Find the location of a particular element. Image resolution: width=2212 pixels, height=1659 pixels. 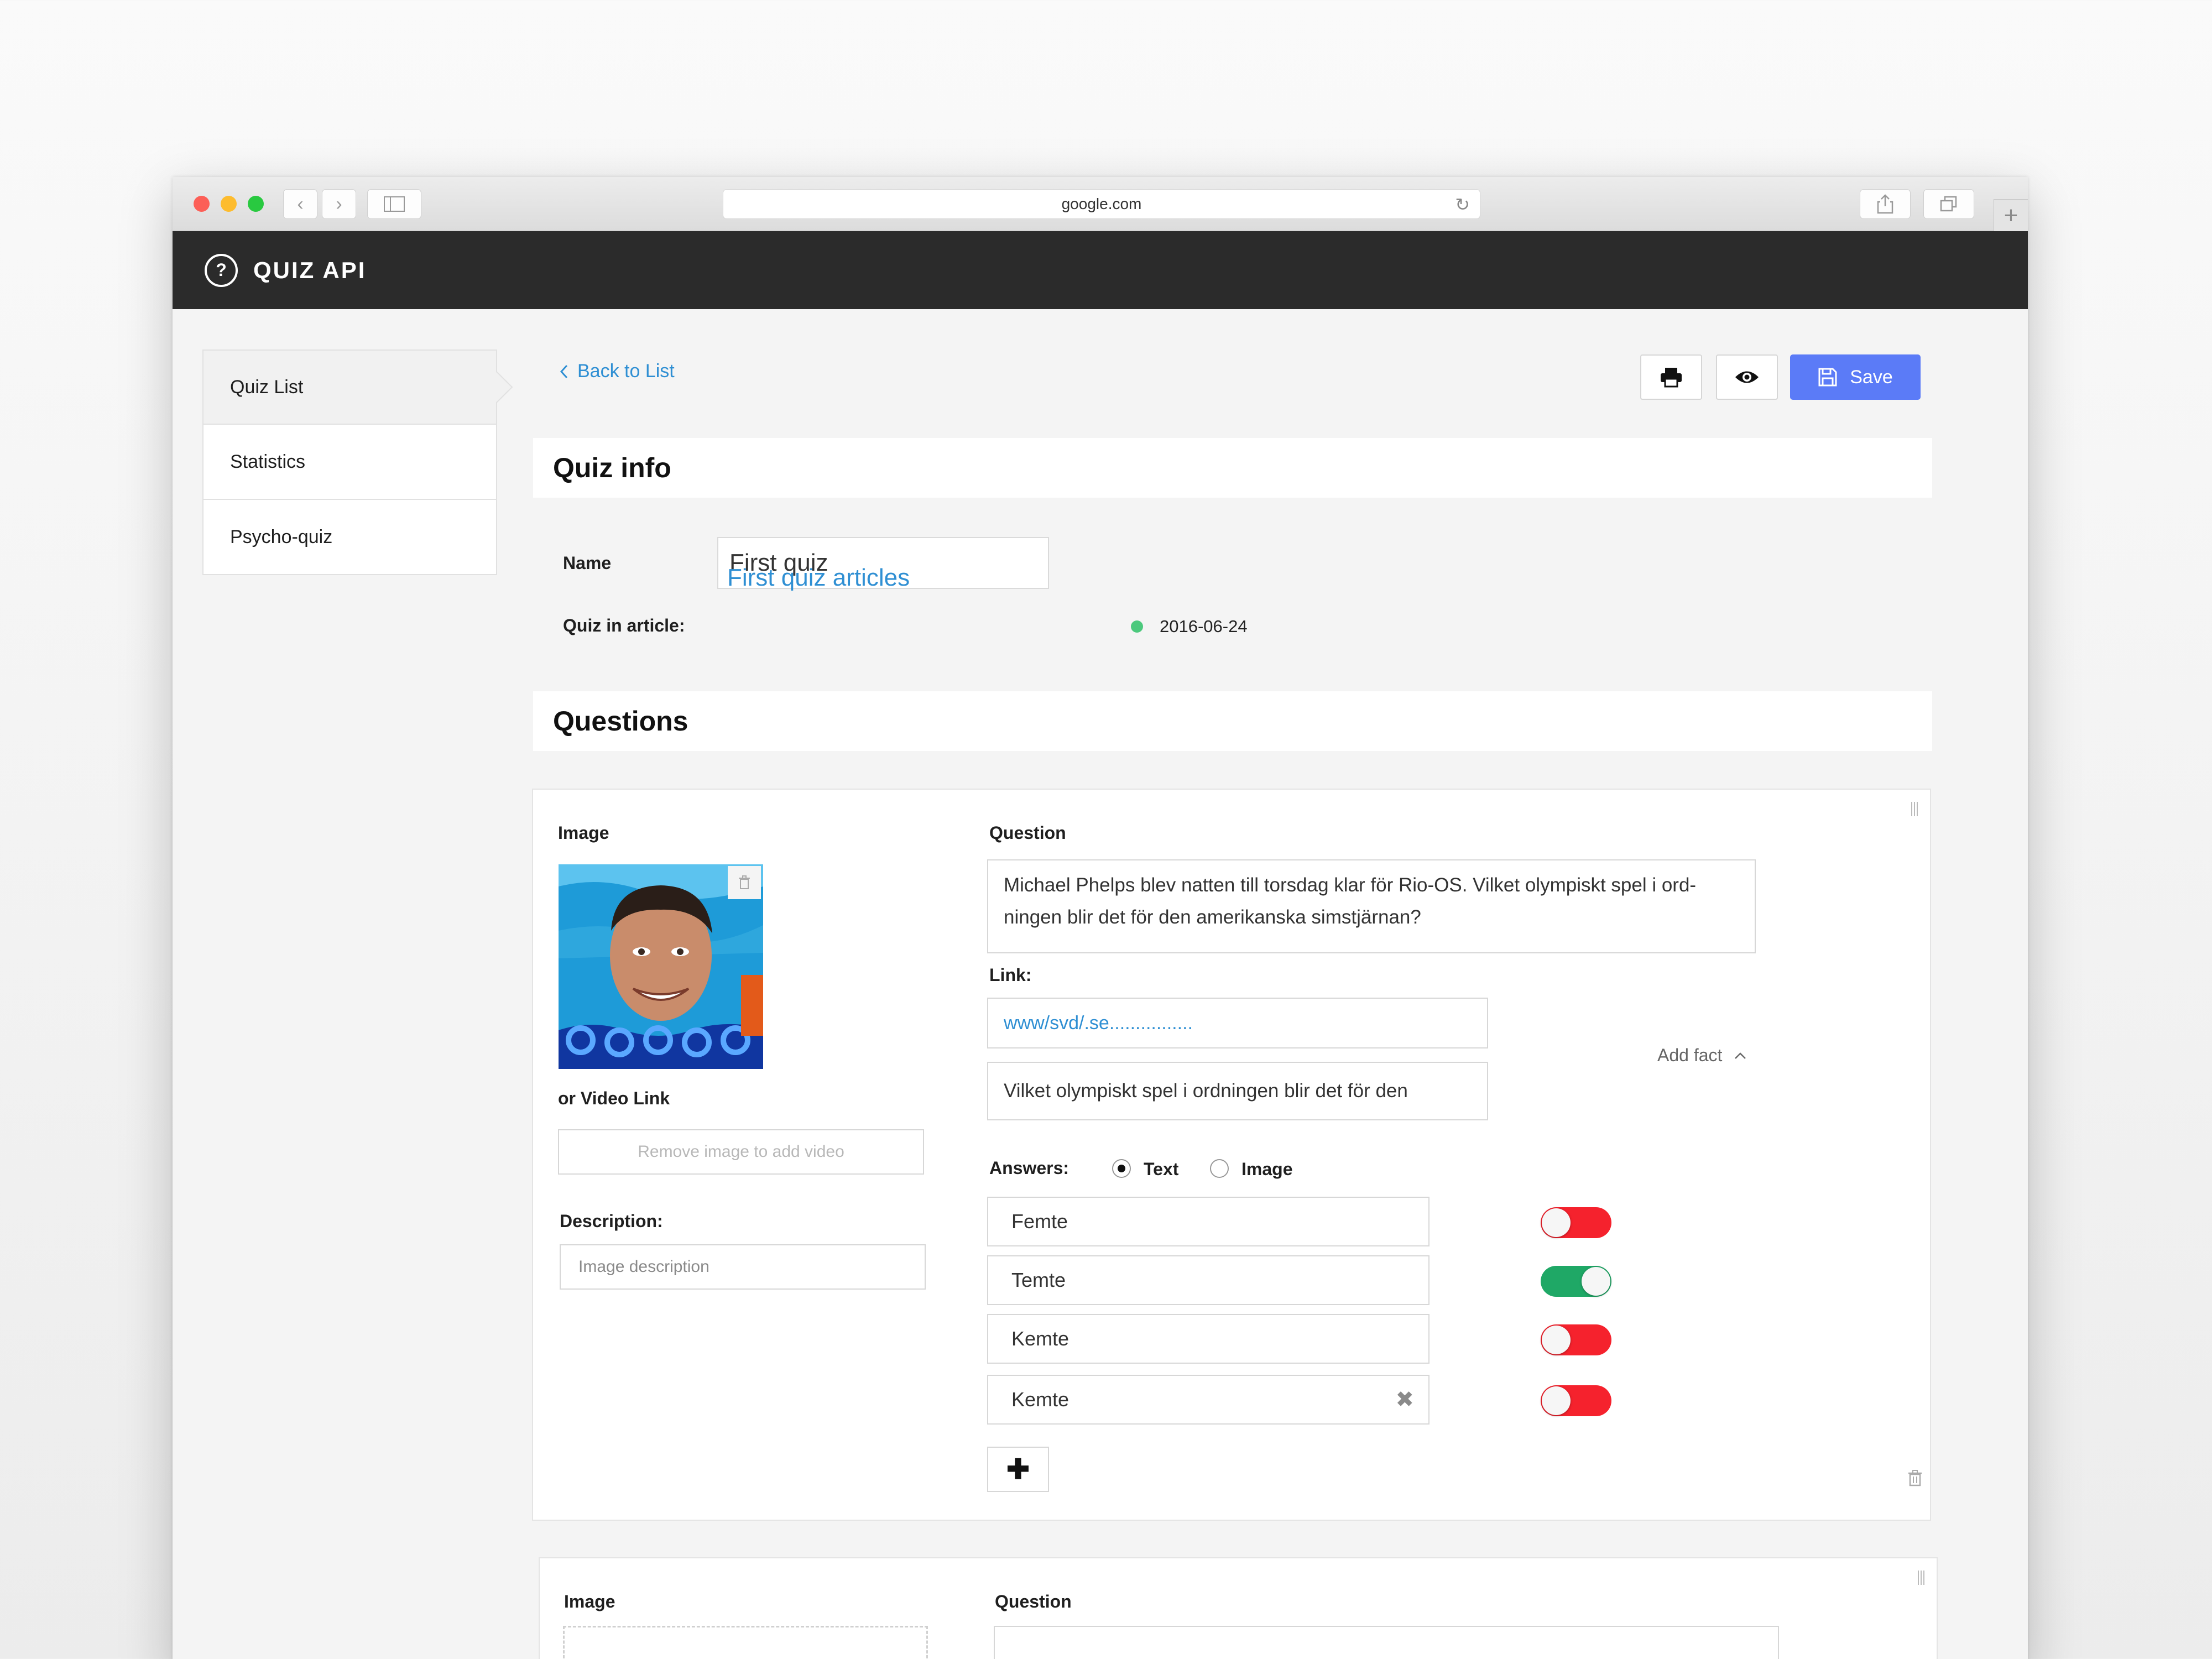

add-answer-button: ✚ is located at coordinates (1018, 1469).